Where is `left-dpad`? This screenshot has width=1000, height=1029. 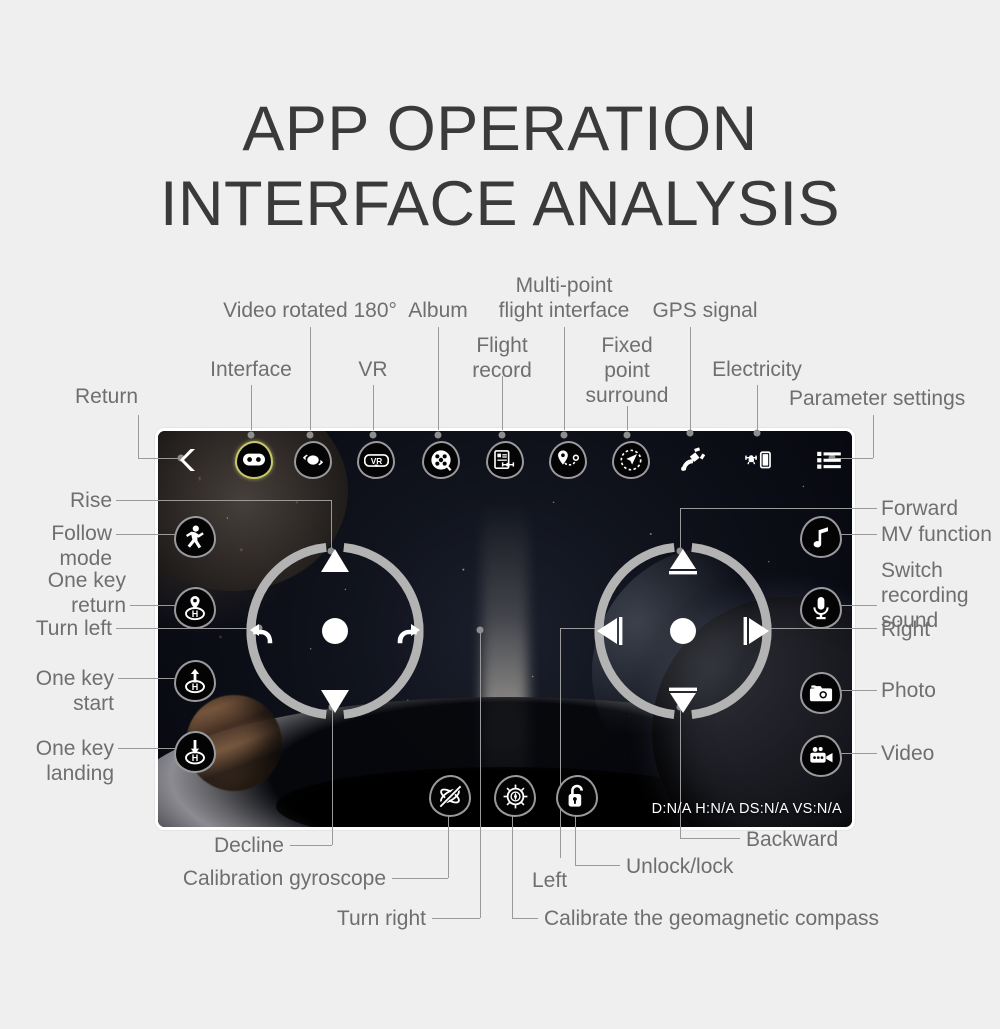
left-dpad is located at coordinates (335, 631).